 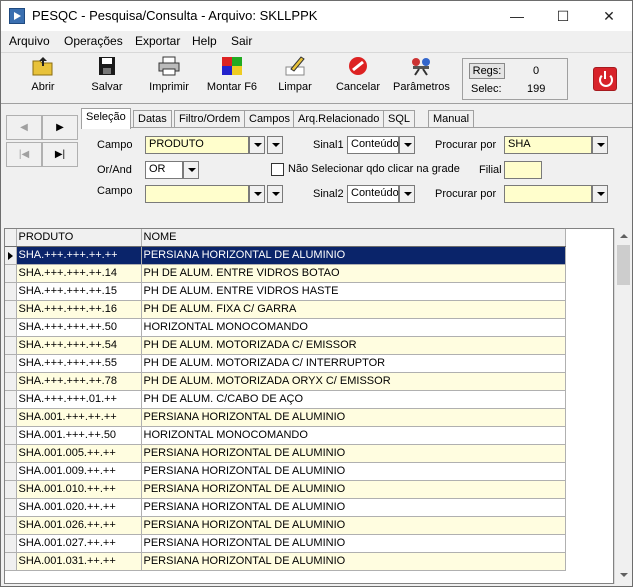 What do you see at coordinates (600, 145) in the screenshot?
I see `procurar1-dropdown-icon` at bounding box center [600, 145].